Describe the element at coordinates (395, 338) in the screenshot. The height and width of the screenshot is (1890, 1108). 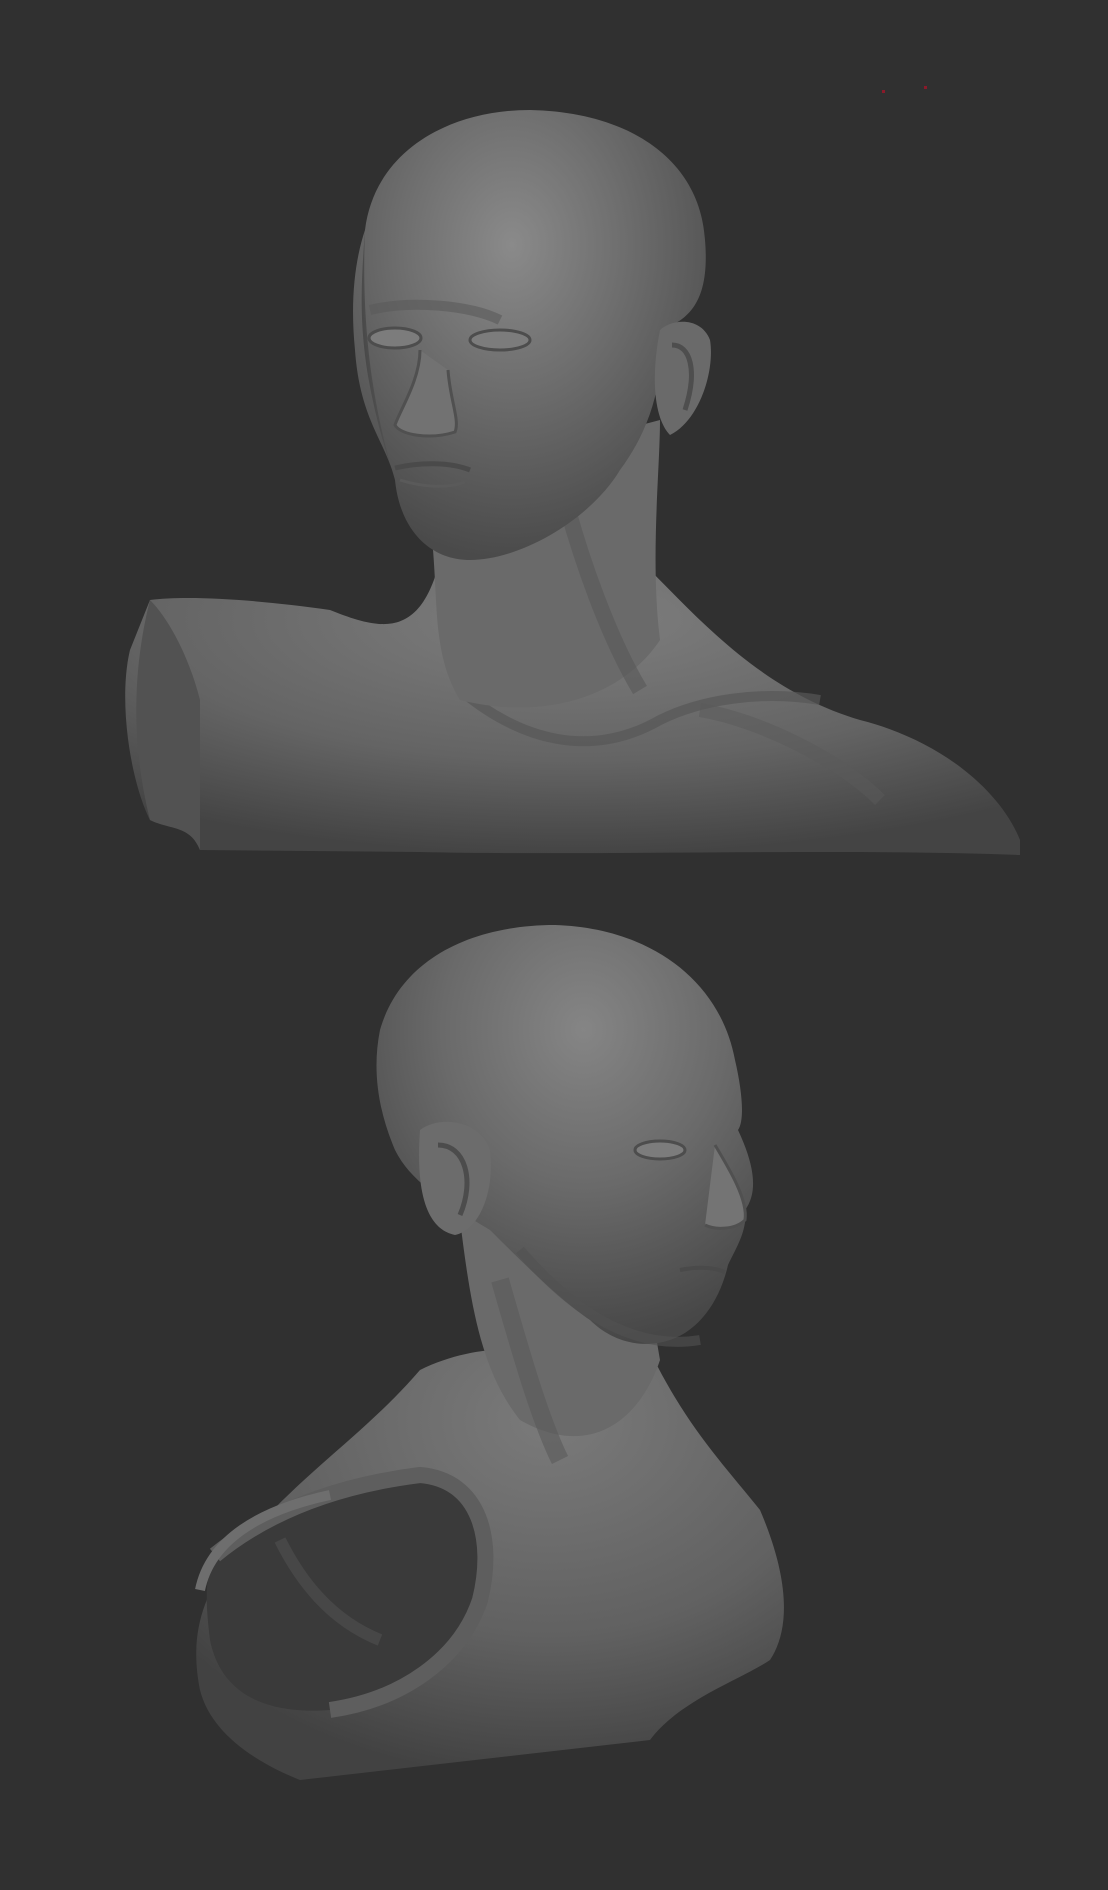
I see `eye-left` at that location.